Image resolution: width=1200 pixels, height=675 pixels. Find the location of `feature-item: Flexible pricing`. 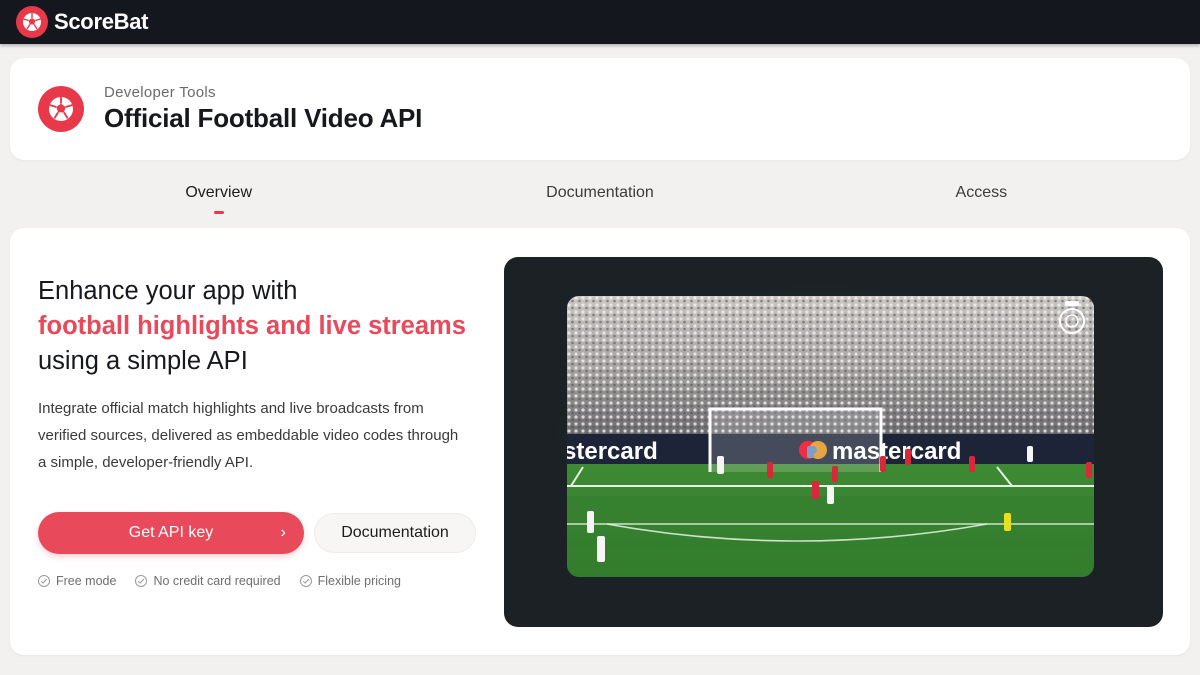

feature-item: Flexible pricing is located at coordinates (350, 581).